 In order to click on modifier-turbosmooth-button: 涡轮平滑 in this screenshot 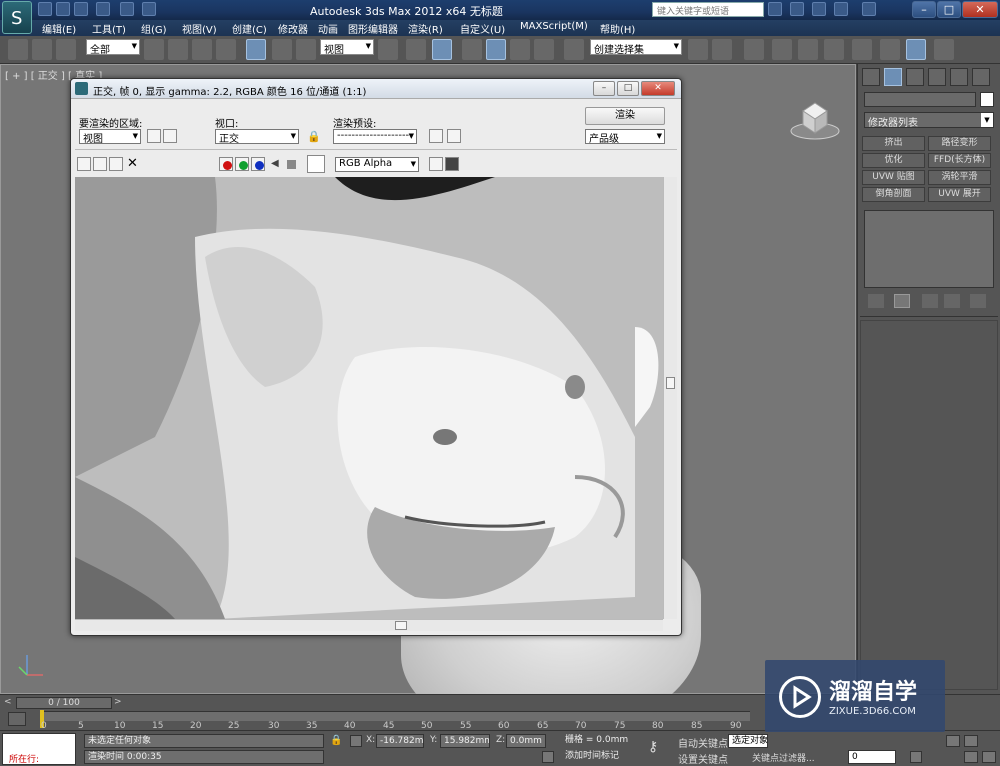, I will do `click(959, 177)`.